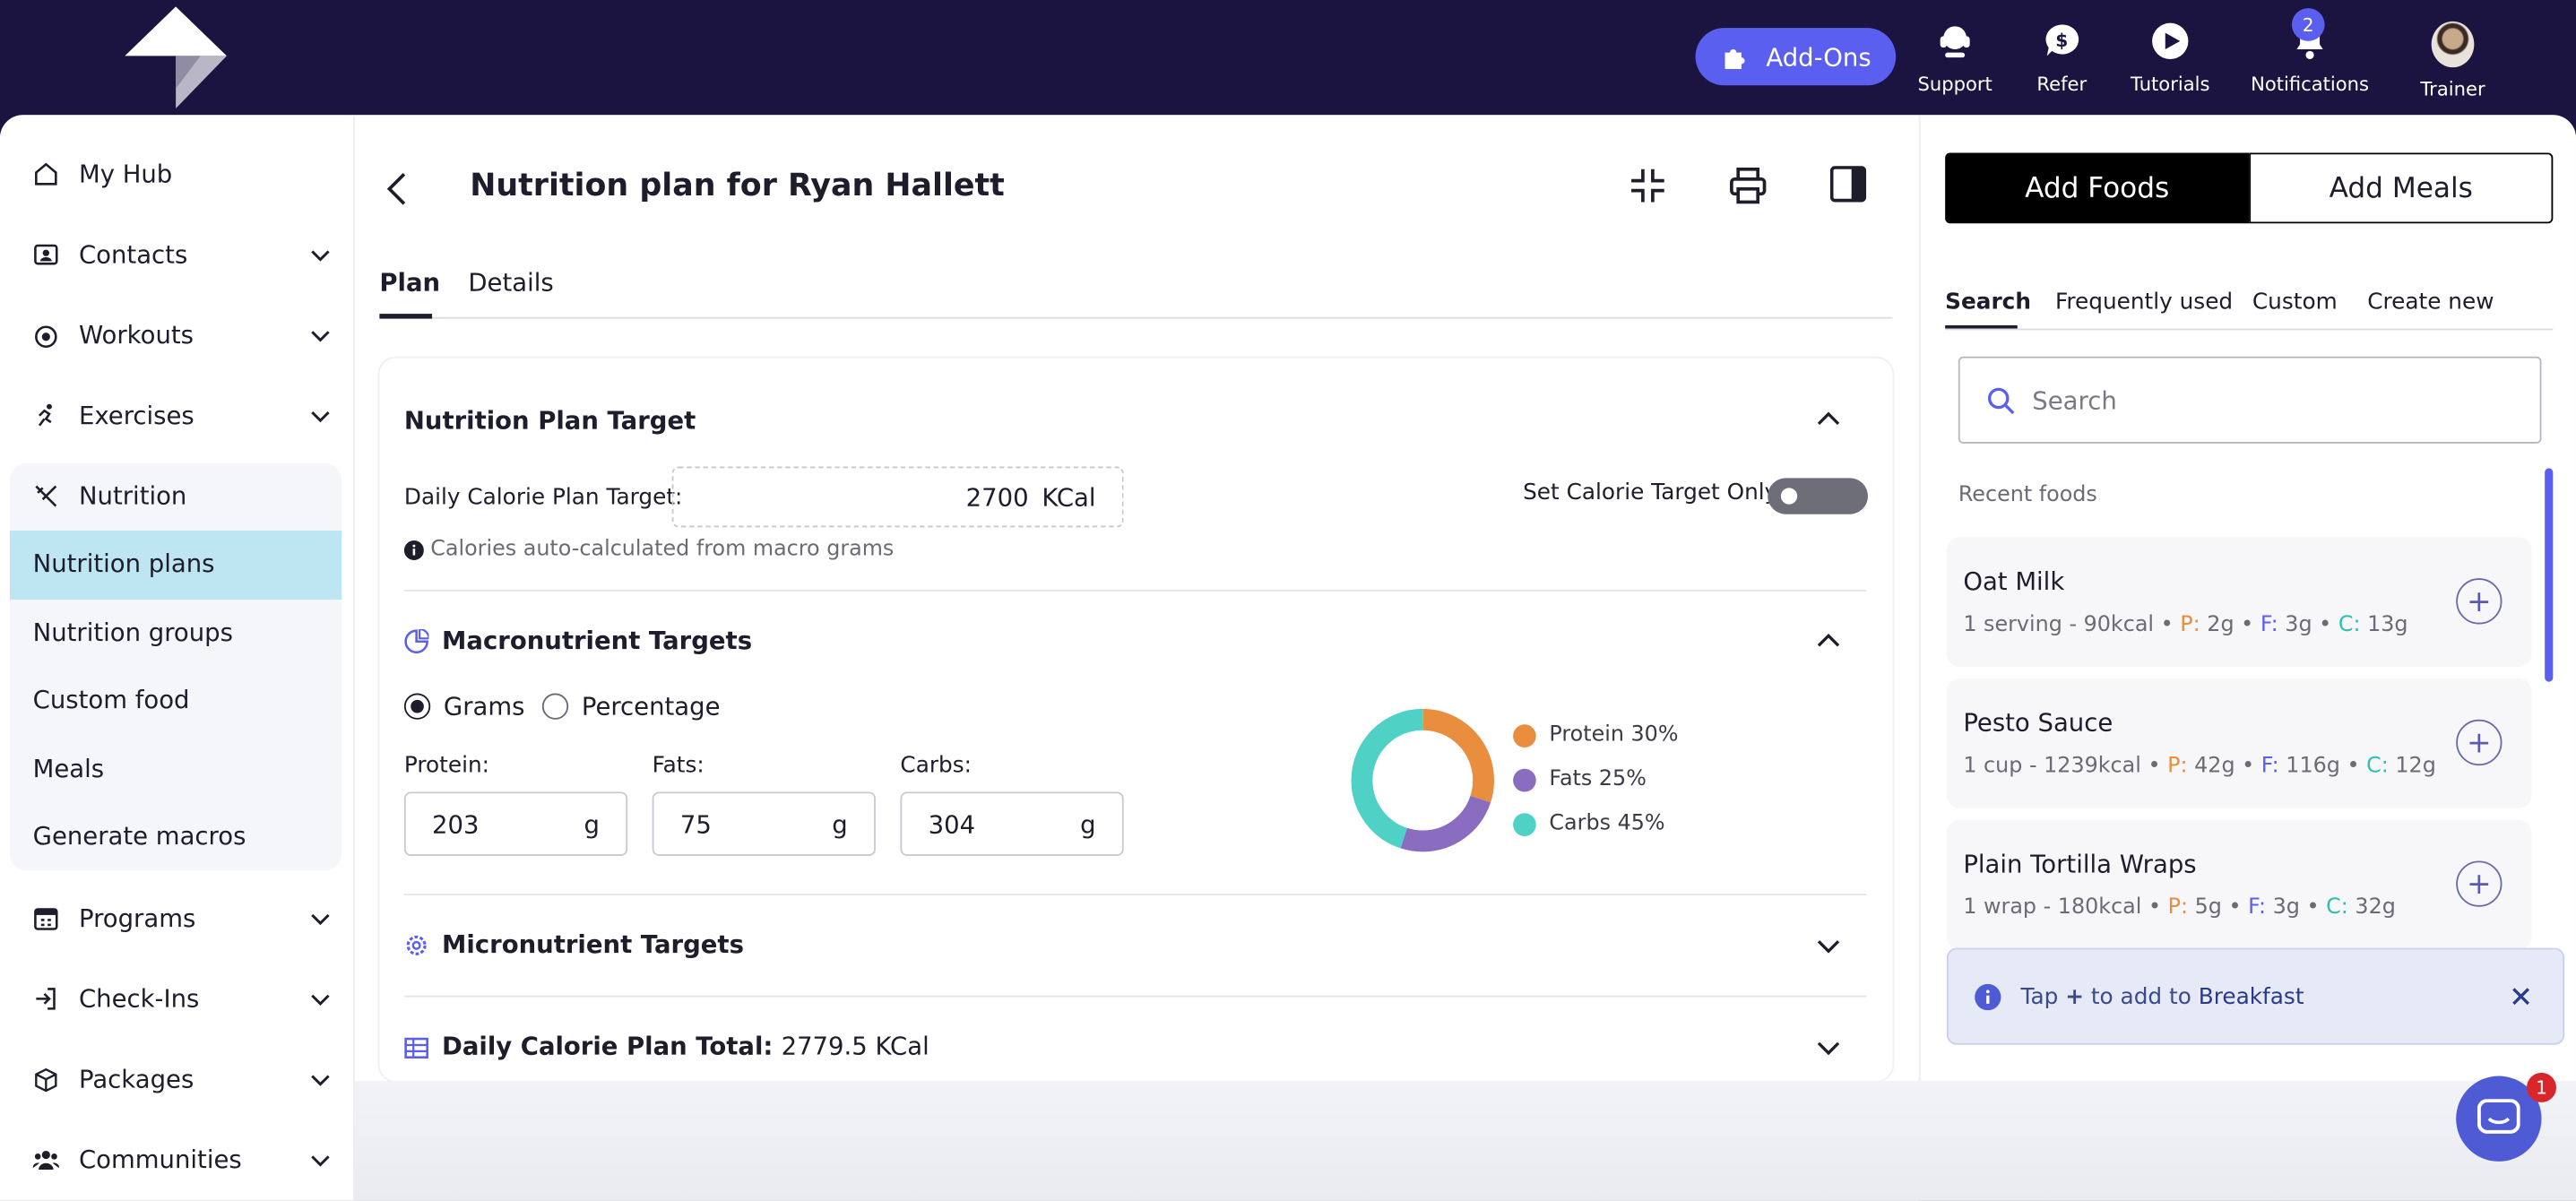  What do you see at coordinates (46, 1080) in the screenshot?
I see `package-icon` at bounding box center [46, 1080].